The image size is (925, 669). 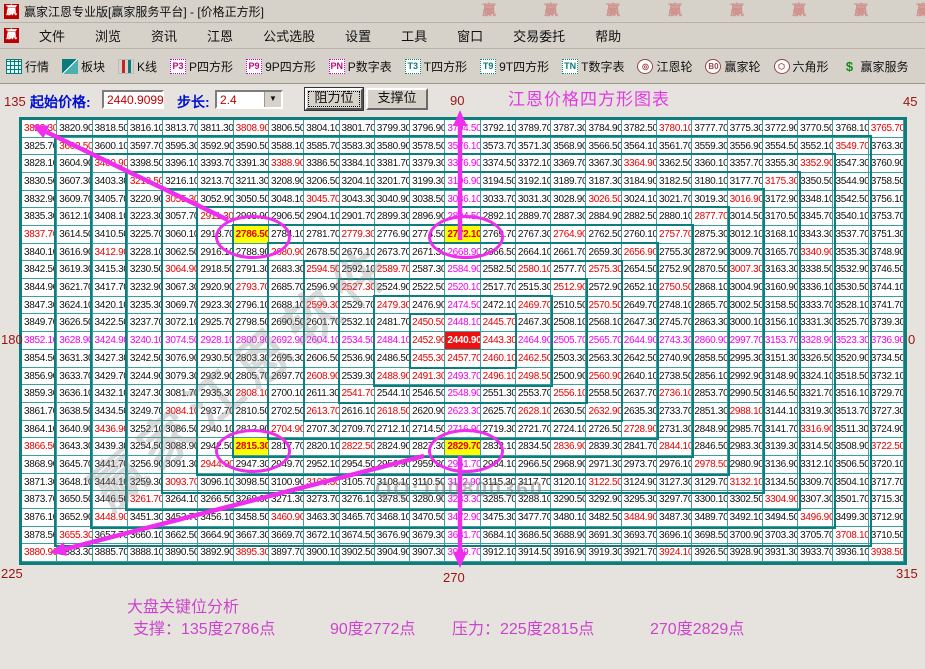 What do you see at coordinates (780, 164) in the screenshot?
I see `grid-cell: 3355.30` at bounding box center [780, 164].